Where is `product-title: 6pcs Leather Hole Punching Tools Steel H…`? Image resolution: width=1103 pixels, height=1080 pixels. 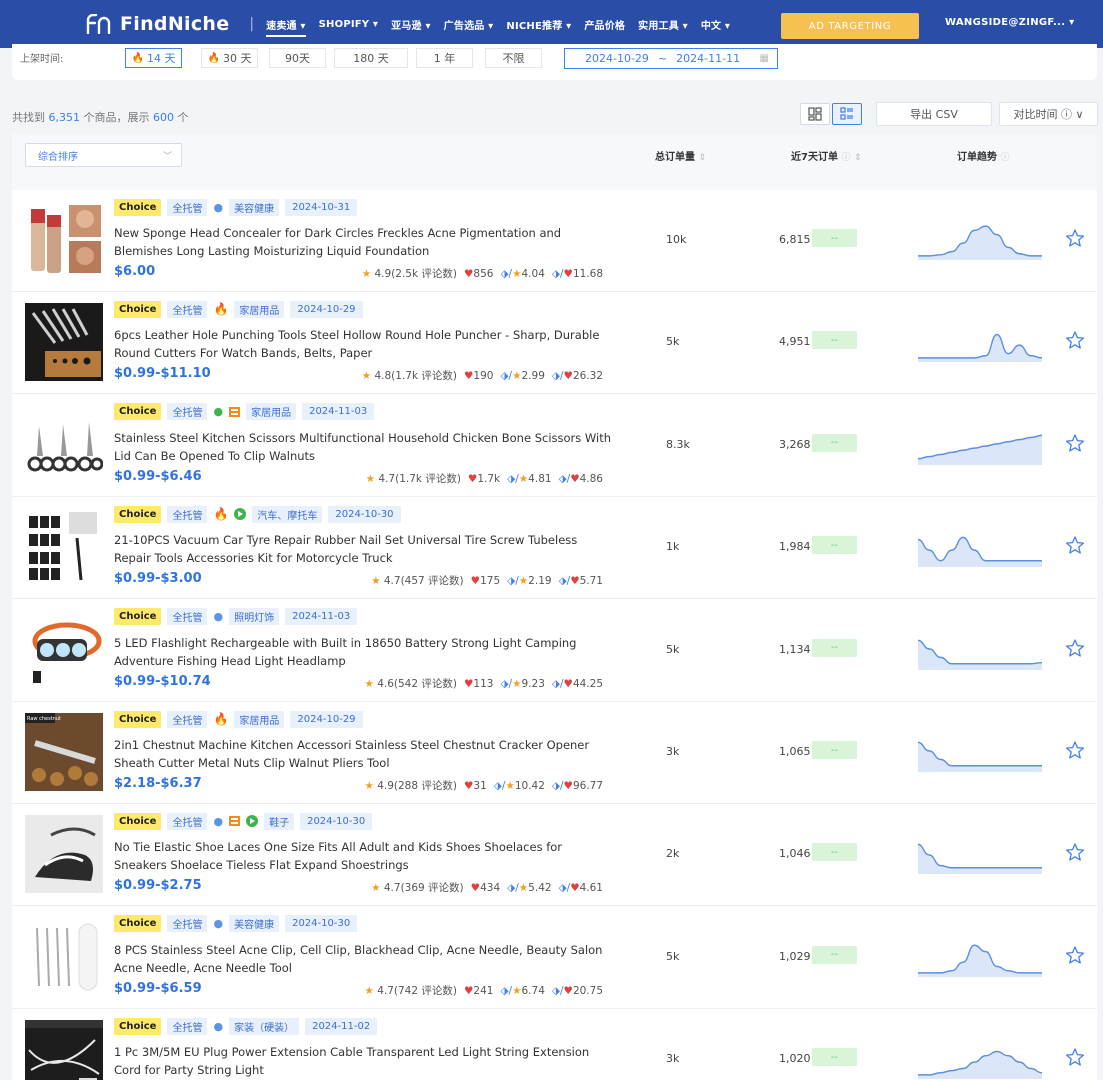 product-title: 6pcs Leather Hole Punching Tools Steel H… is located at coordinates (363, 344).